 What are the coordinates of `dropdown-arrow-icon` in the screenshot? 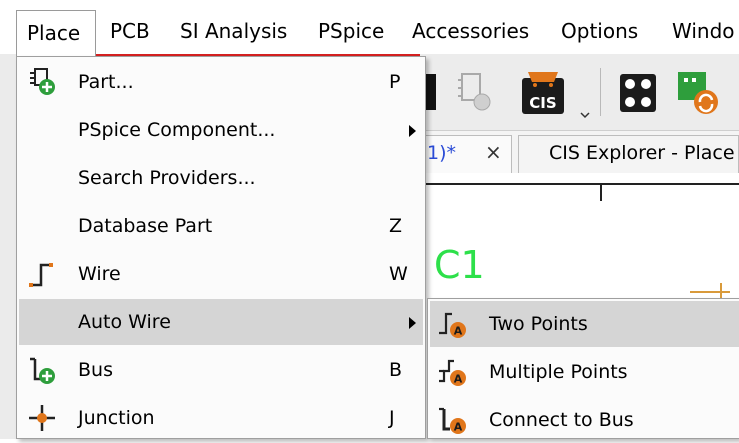 It's located at (585, 113).